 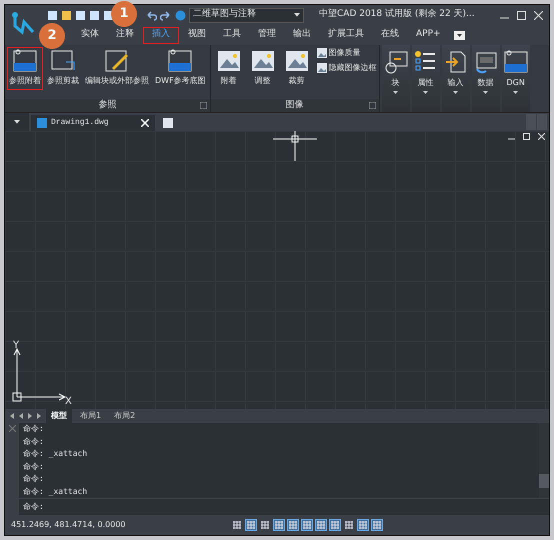 What do you see at coordinates (166, 15) in the screenshot?
I see `redo-icon` at bounding box center [166, 15].